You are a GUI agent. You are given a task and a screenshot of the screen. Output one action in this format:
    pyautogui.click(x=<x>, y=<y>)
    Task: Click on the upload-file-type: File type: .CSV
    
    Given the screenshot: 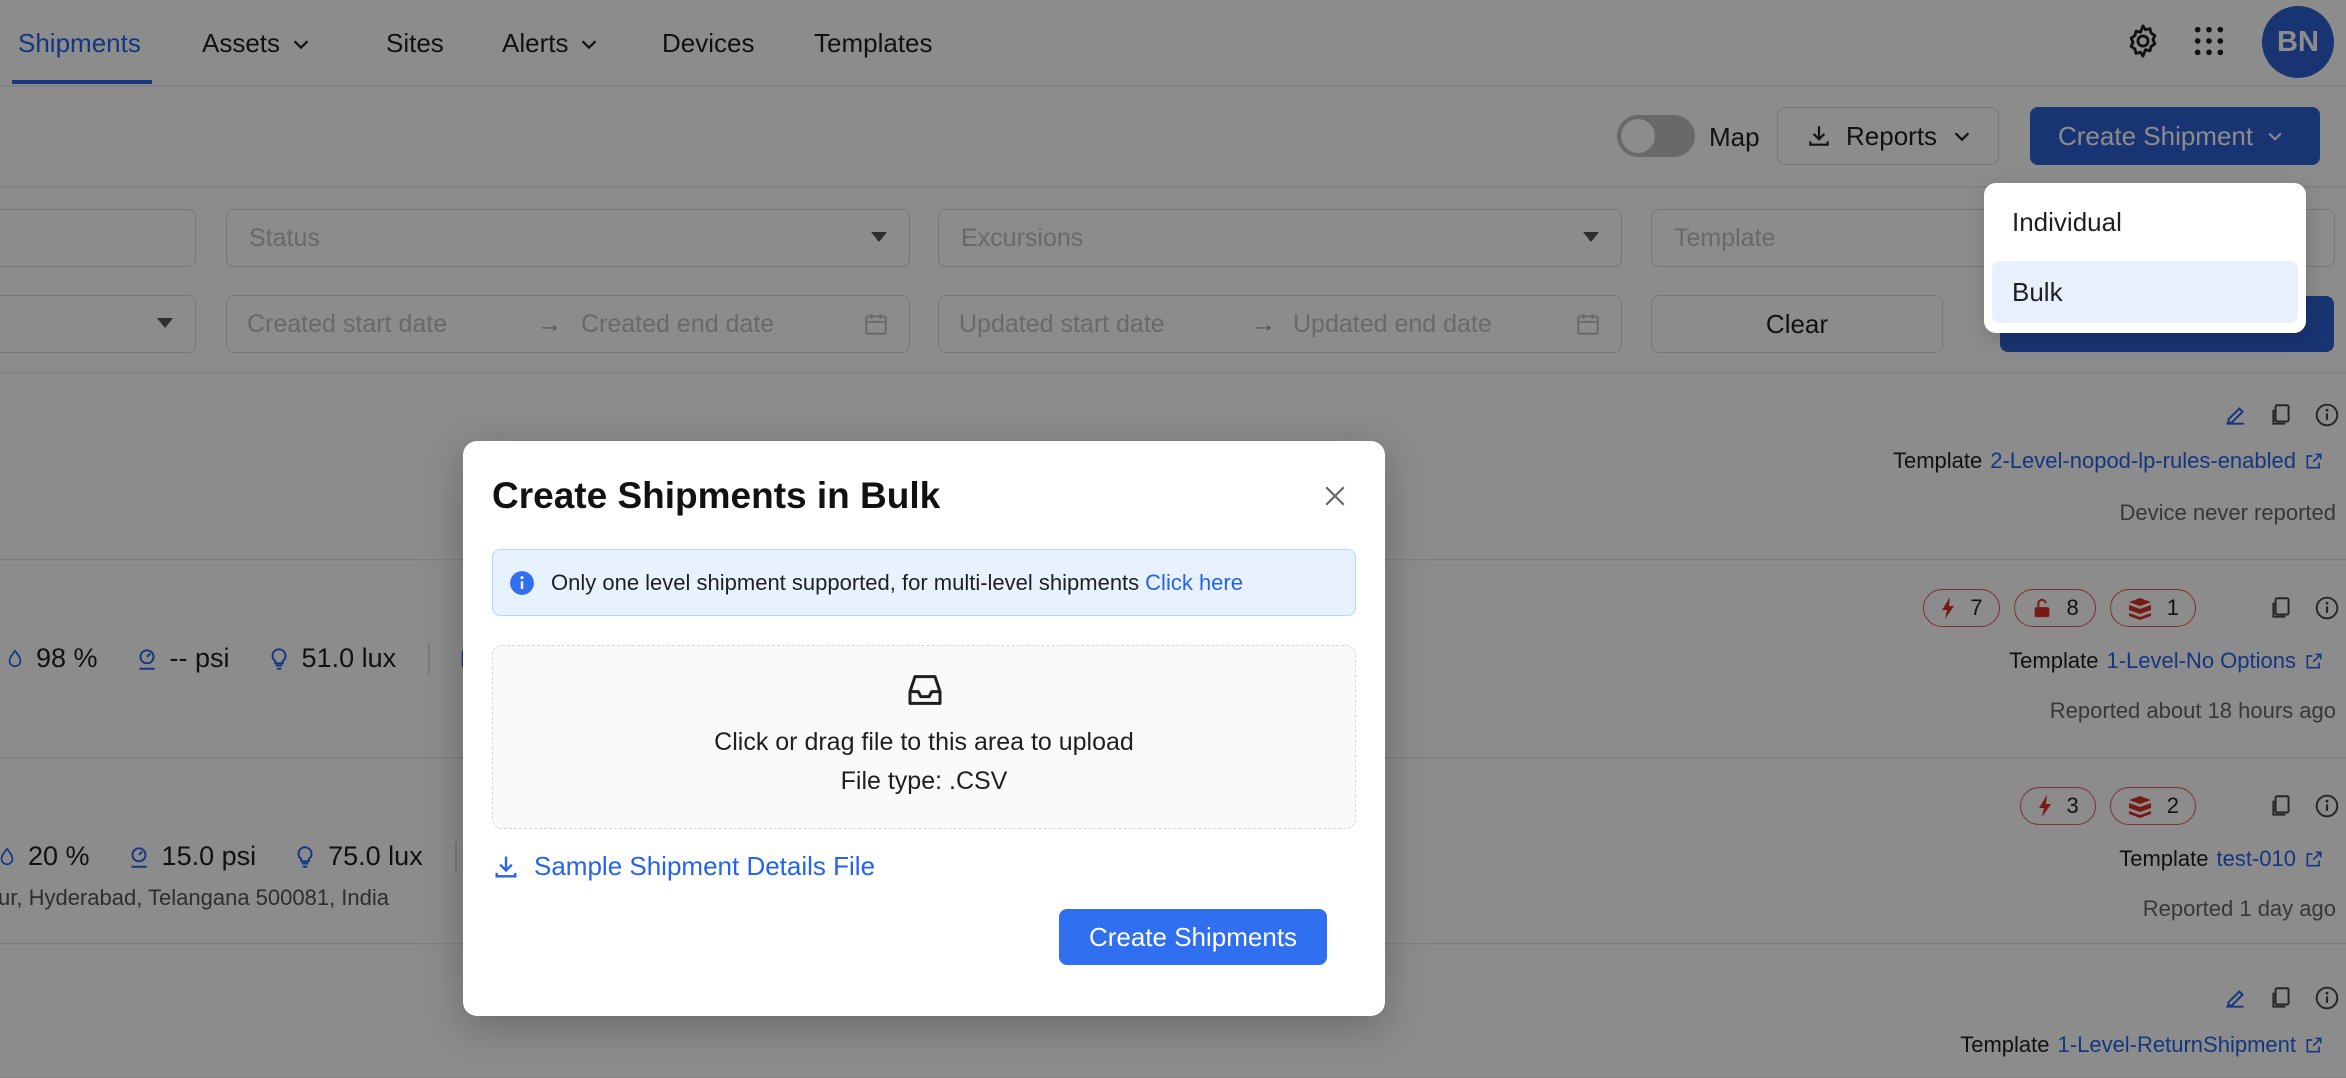 What is the action you would take?
    pyautogui.click(x=924, y=781)
    